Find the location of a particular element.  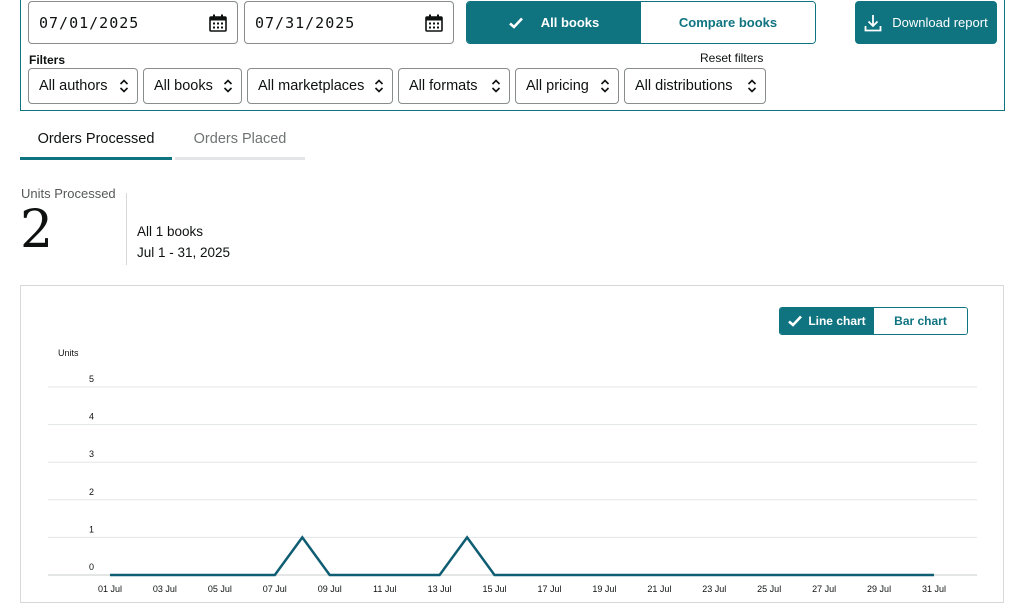

chart-type-toggle: Line chart Bar chart is located at coordinates (873, 321).